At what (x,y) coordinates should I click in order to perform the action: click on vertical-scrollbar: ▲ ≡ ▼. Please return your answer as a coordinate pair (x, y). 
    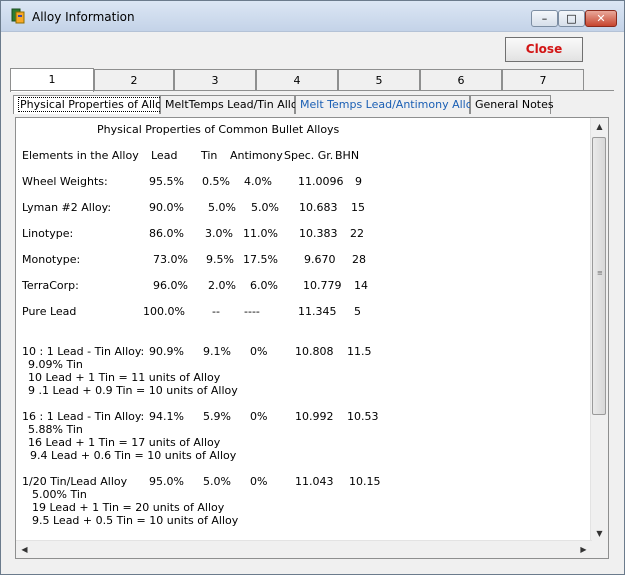
    Looking at the image, I should click on (599, 330).